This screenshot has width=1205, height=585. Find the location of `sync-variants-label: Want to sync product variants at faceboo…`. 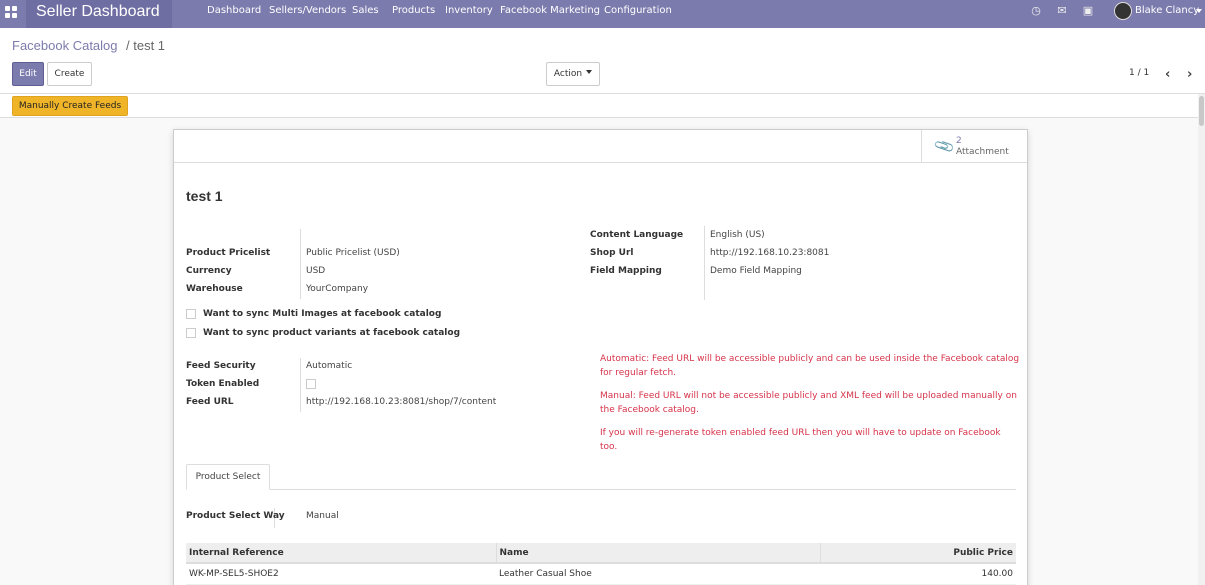

sync-variants-label: Want to sync product variants at faceboo… is located at coordinates (332, 333).